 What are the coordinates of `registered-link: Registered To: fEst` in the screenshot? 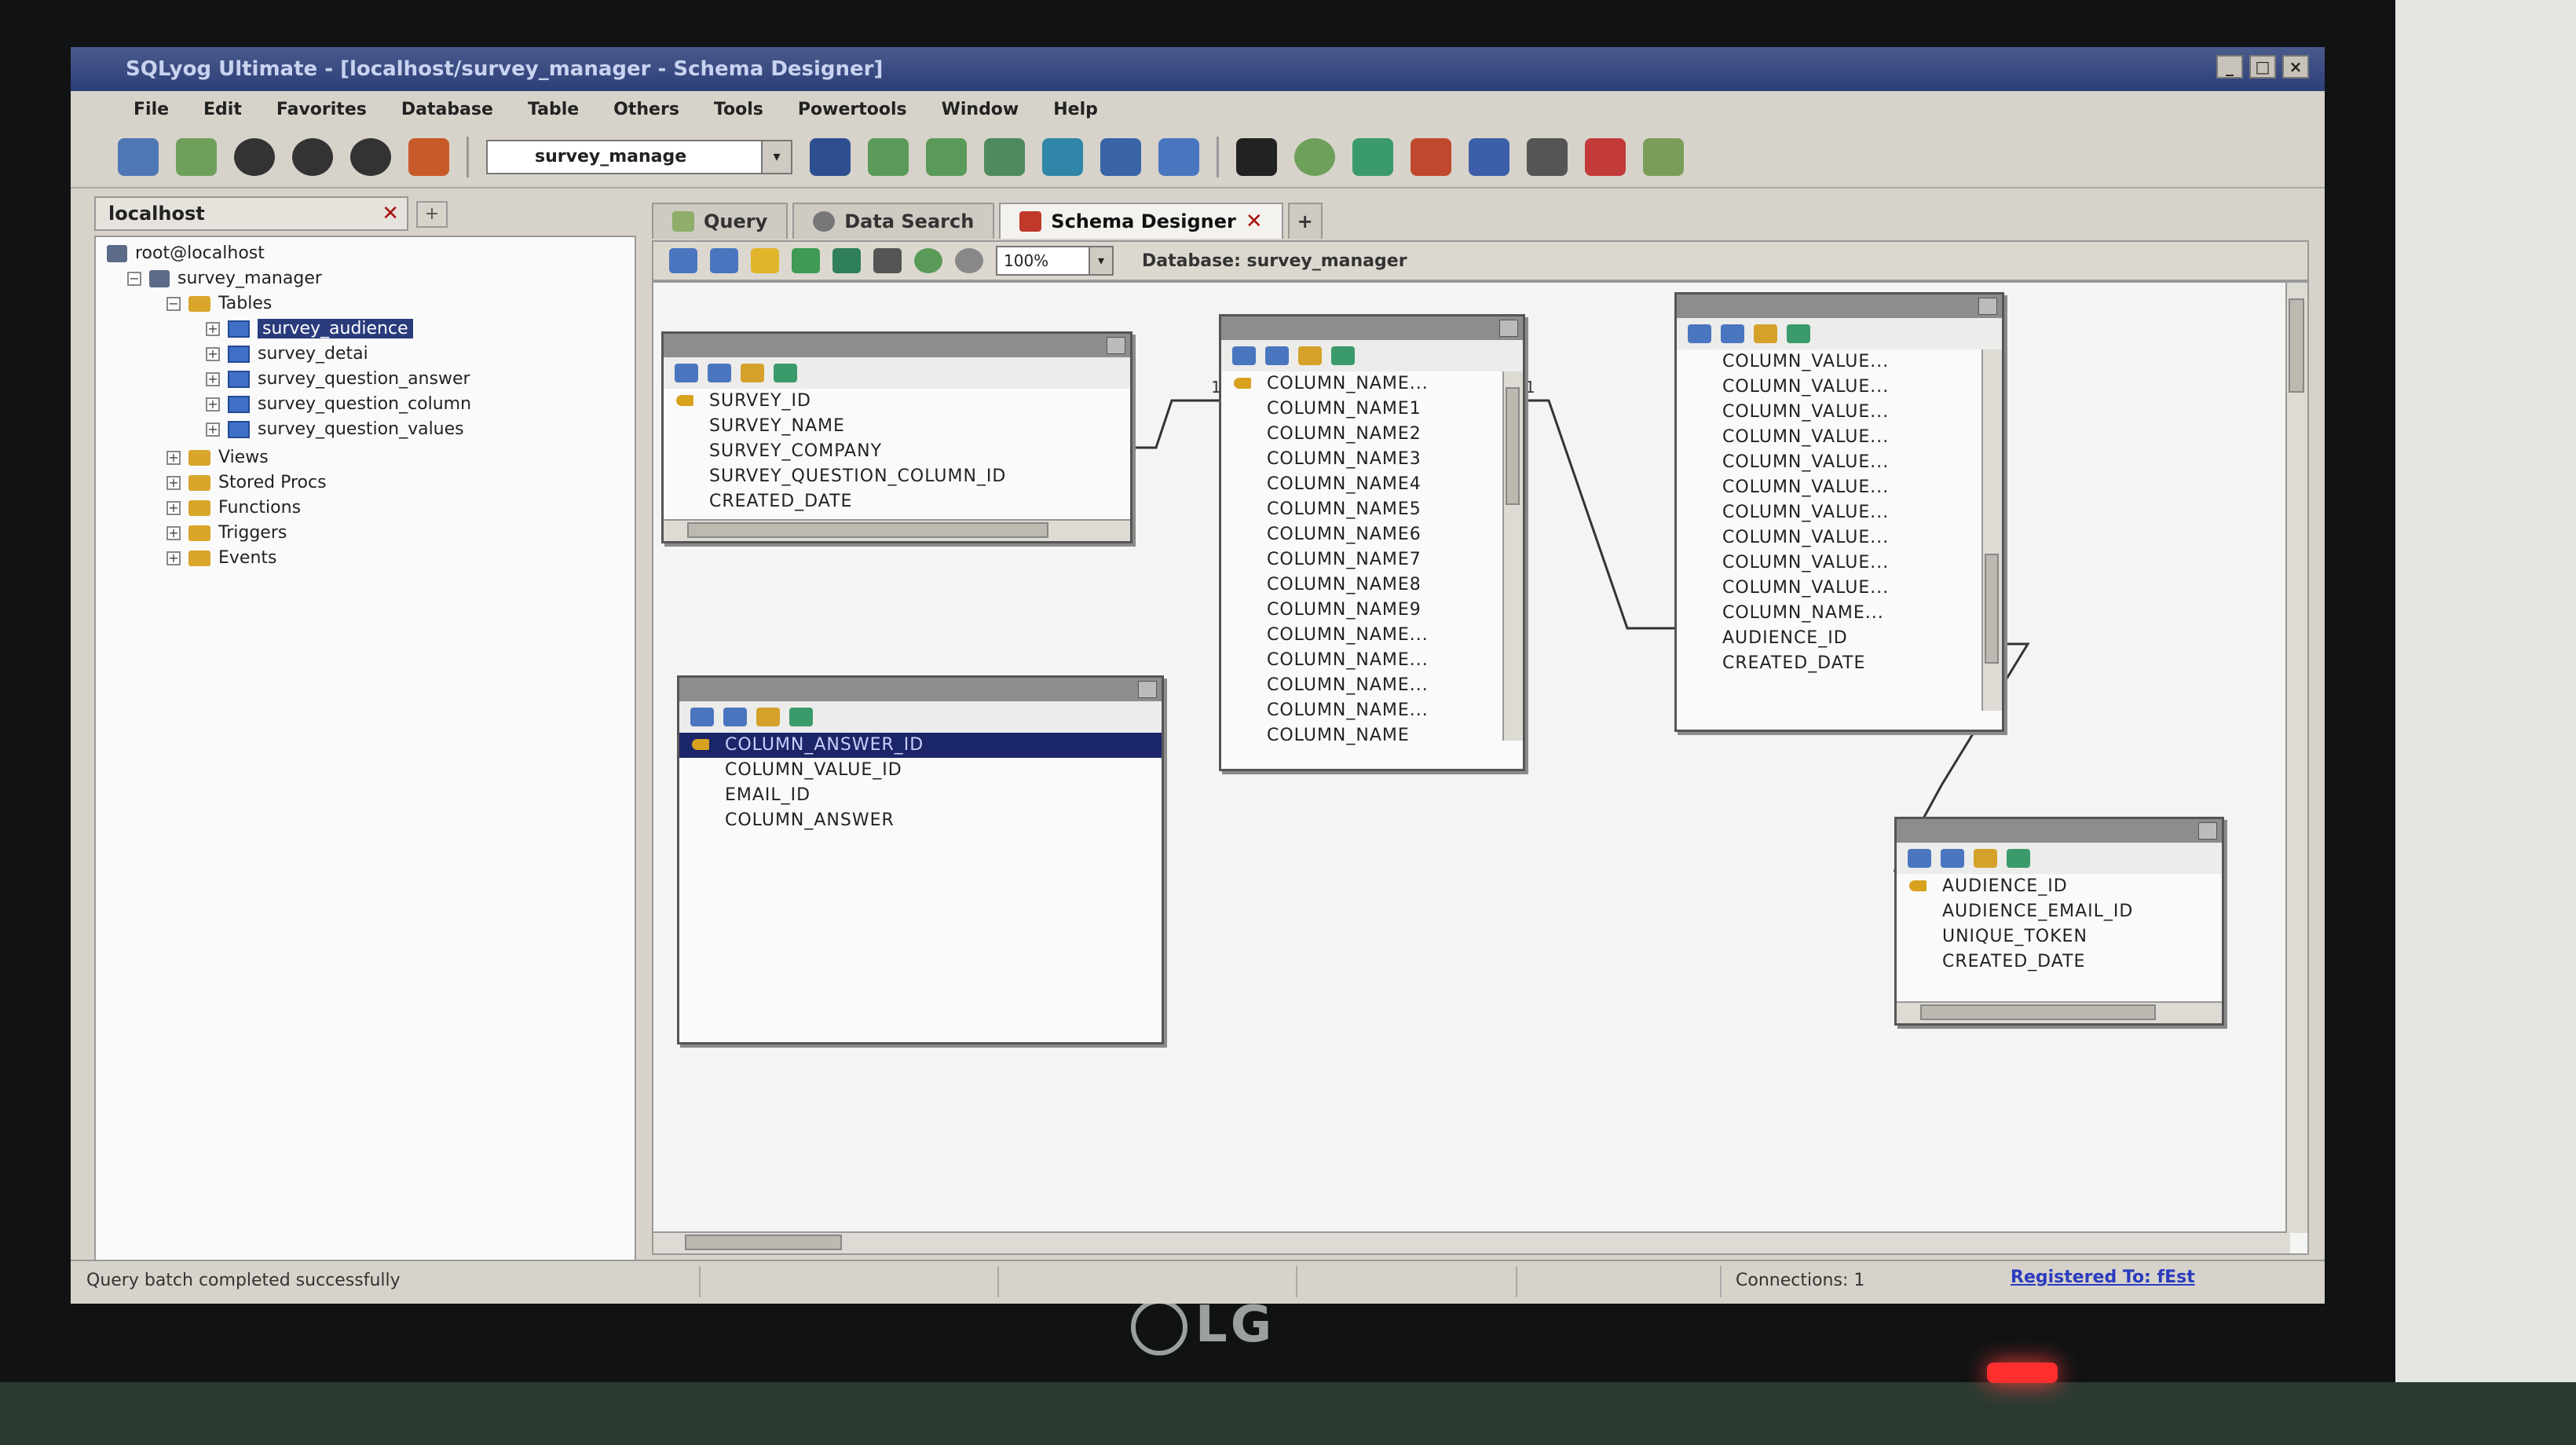 It's located at (2103, 1277).